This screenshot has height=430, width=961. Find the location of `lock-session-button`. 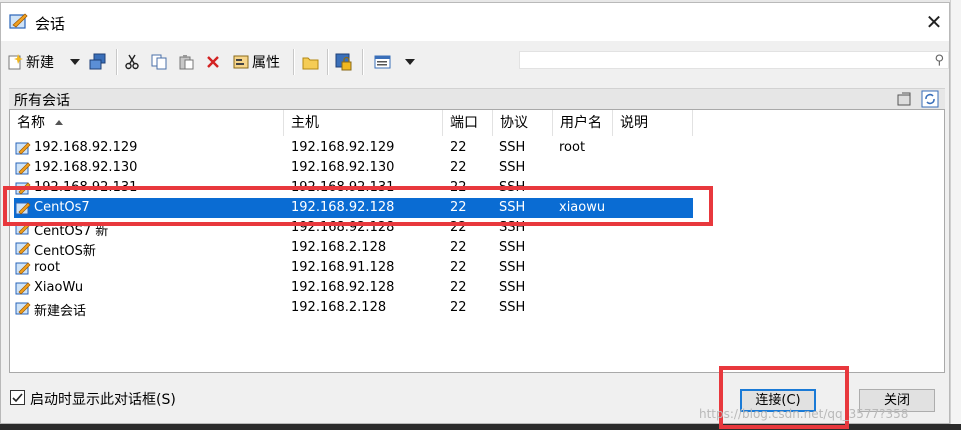

lock-session-button is located at coordinates (343, 62).